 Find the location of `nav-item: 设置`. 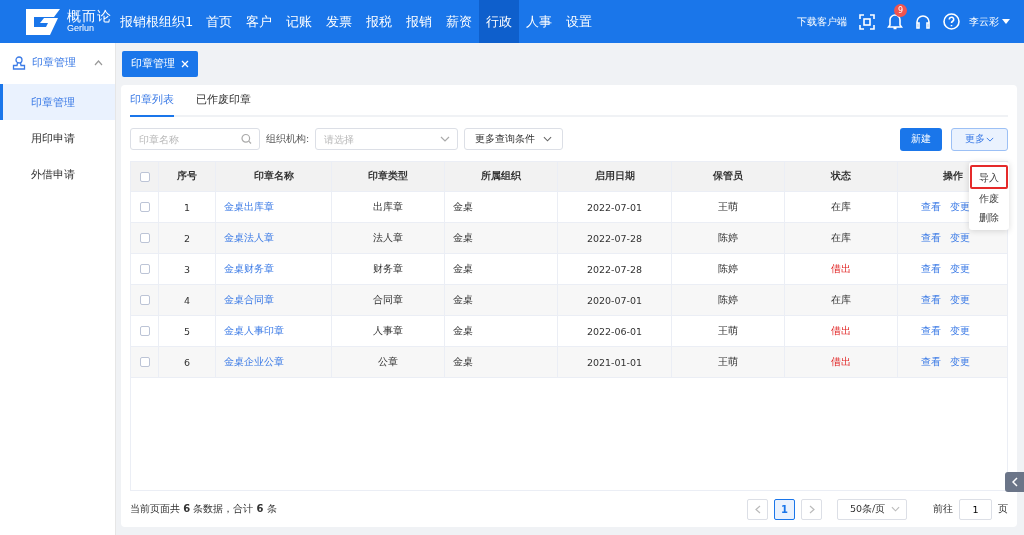

nav-item: 设置 is located at coordinates (579, 21).